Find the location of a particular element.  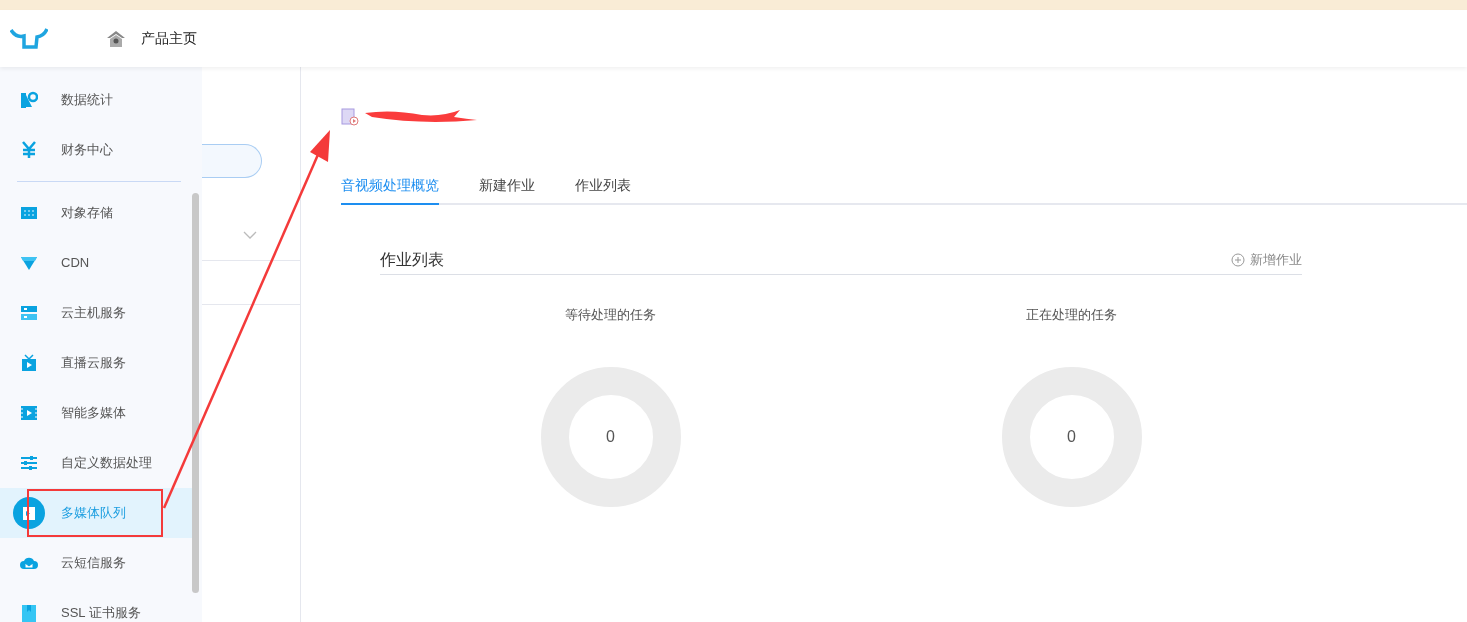

server-icon is located at coordinates (29, 313).